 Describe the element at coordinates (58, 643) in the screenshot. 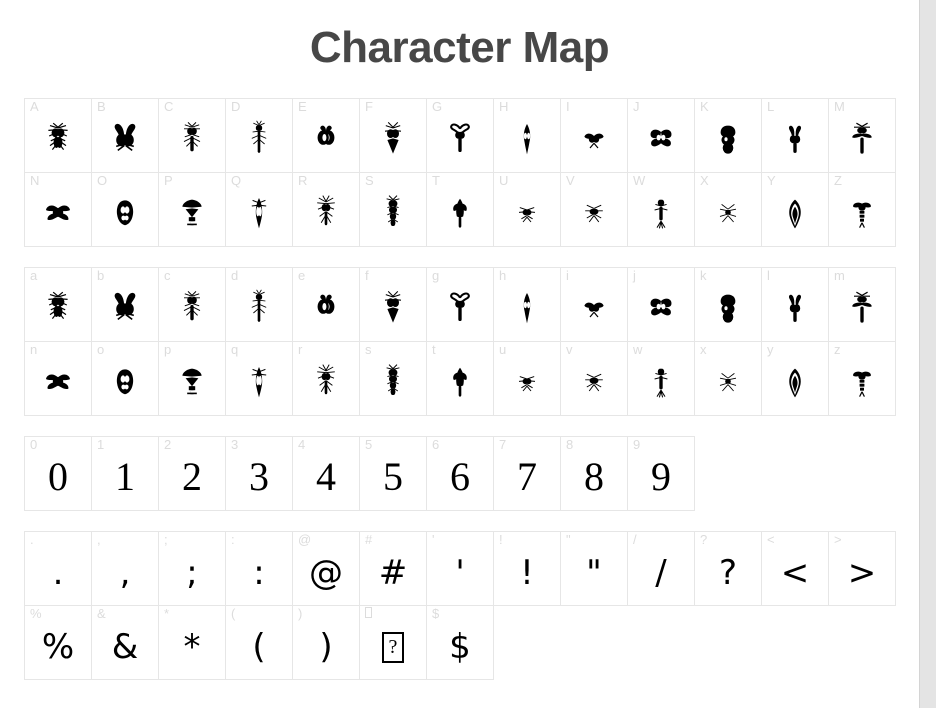

I see `char-cell: %%` at that location.